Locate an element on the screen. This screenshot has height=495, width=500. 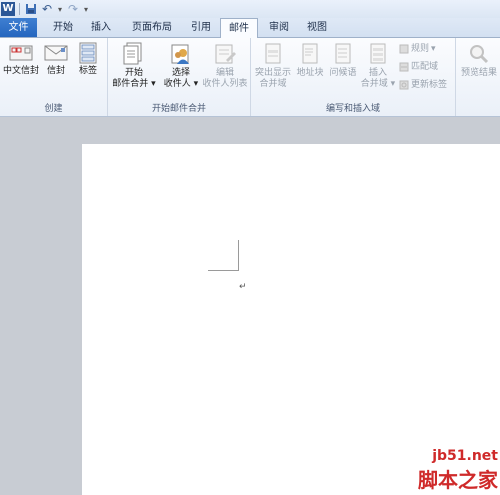
ribbon-tab-bar: 文件 开始 插入 页面布局 引用 邮件 审阅 视图 is located at coordinates (250, 28).